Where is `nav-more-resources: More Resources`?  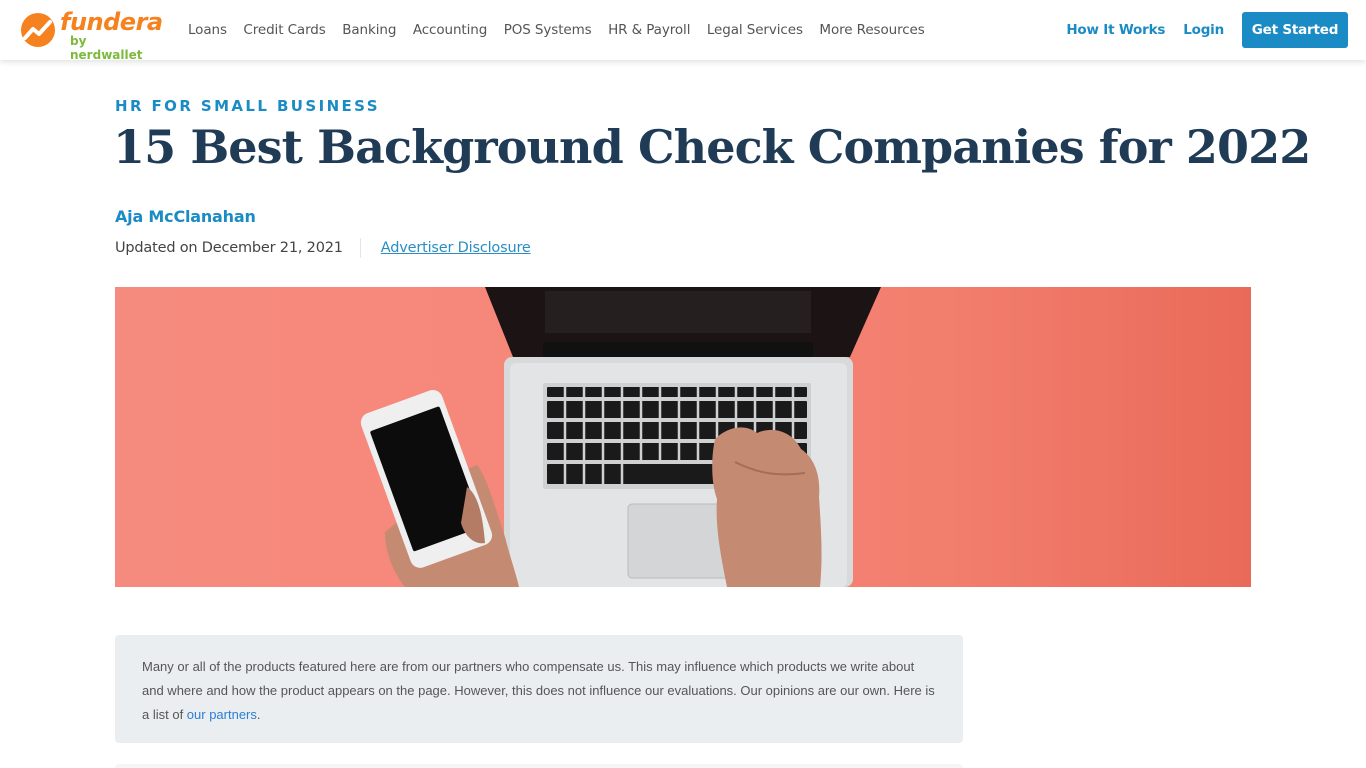
nav-more-resources: More Resources is located at coordinates (871, 30).